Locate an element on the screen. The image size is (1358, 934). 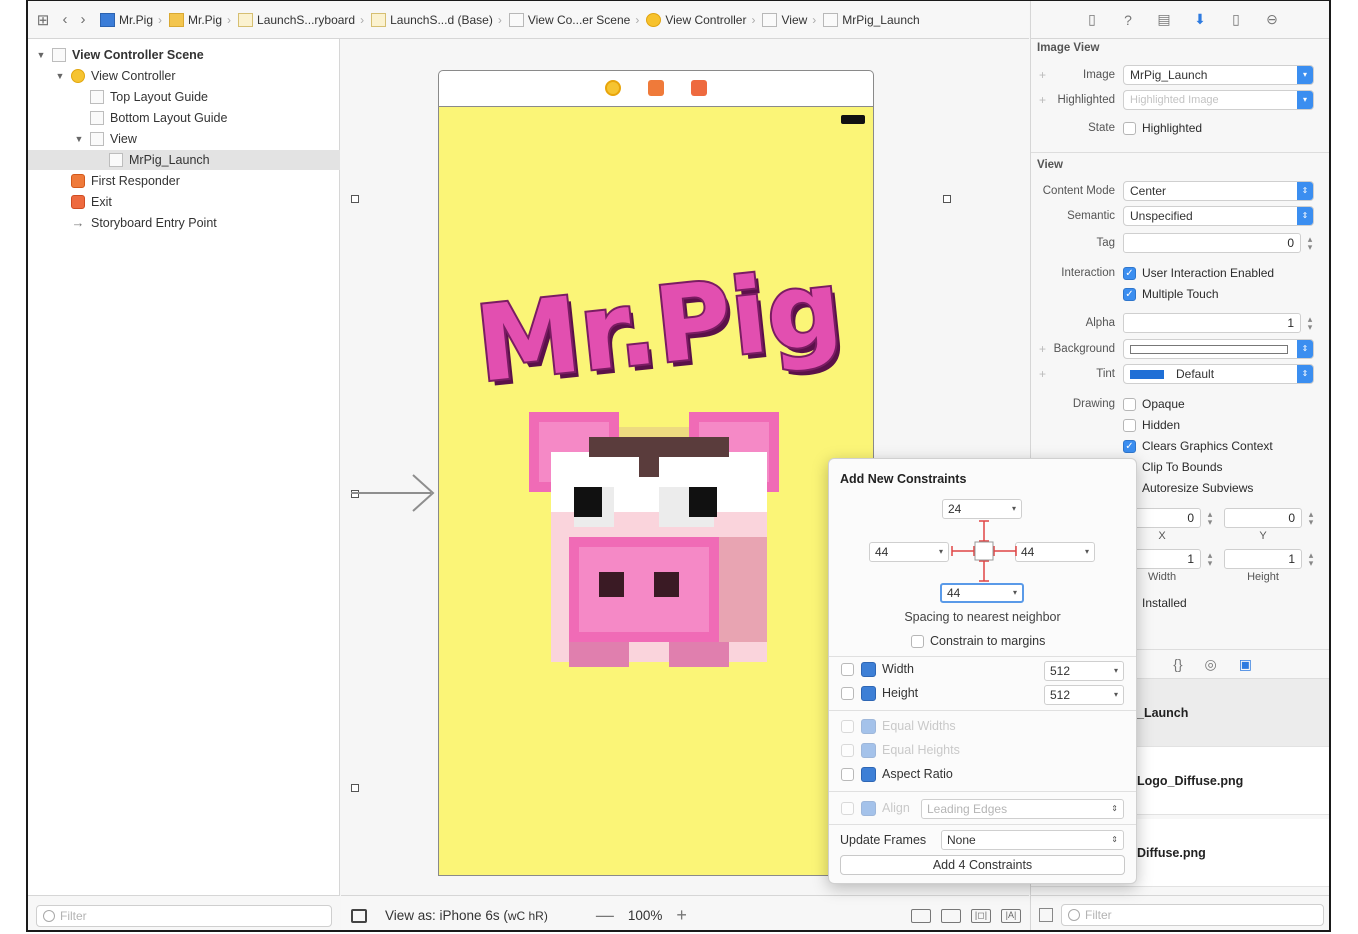
zoom-in-button: + is located at coordinates (681, 915).